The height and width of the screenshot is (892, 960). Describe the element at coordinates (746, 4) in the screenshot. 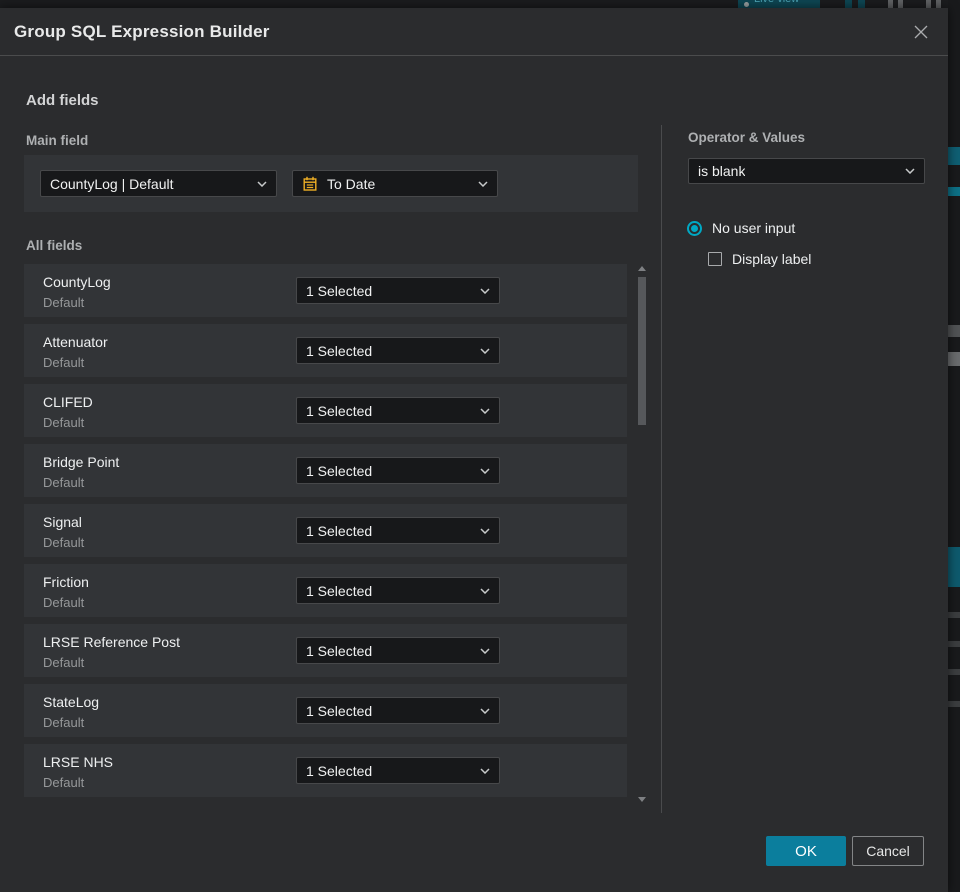

I see `live-view-dot-icon` at that location.